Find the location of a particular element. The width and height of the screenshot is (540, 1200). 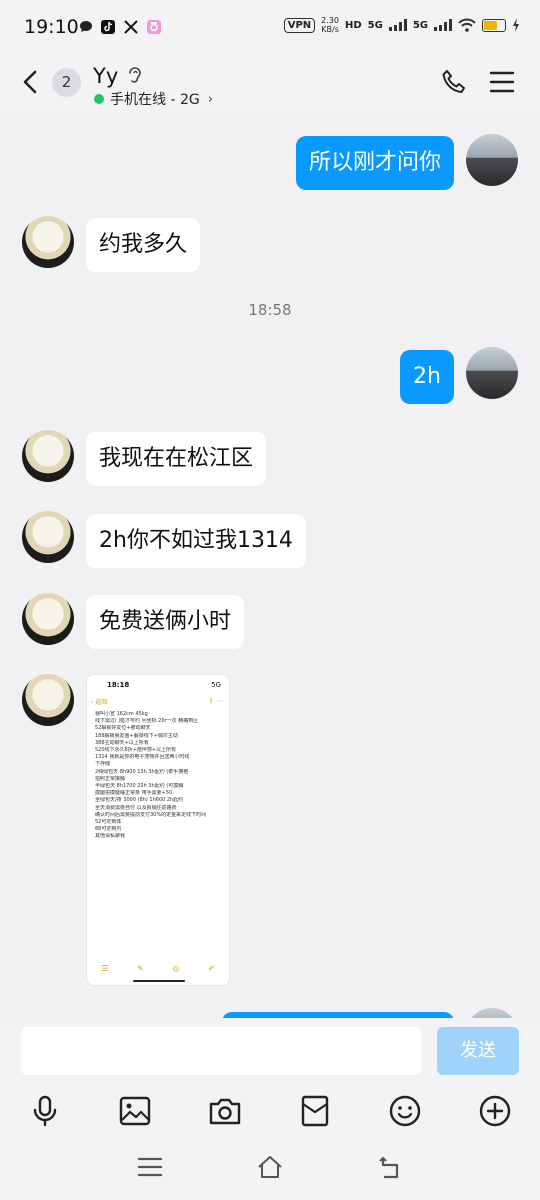

message-bubble-incoming: 约我多久 is located at coordinates (143, 245).